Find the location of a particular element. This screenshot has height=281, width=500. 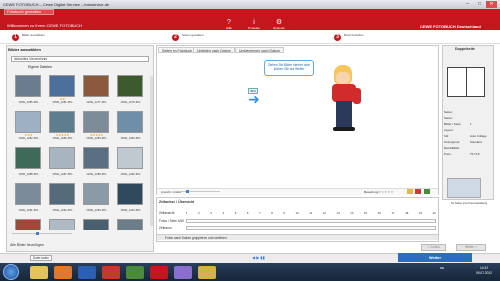

tab-rename-date: Umbenennen nach Datum is located at coordinates (259, 50).